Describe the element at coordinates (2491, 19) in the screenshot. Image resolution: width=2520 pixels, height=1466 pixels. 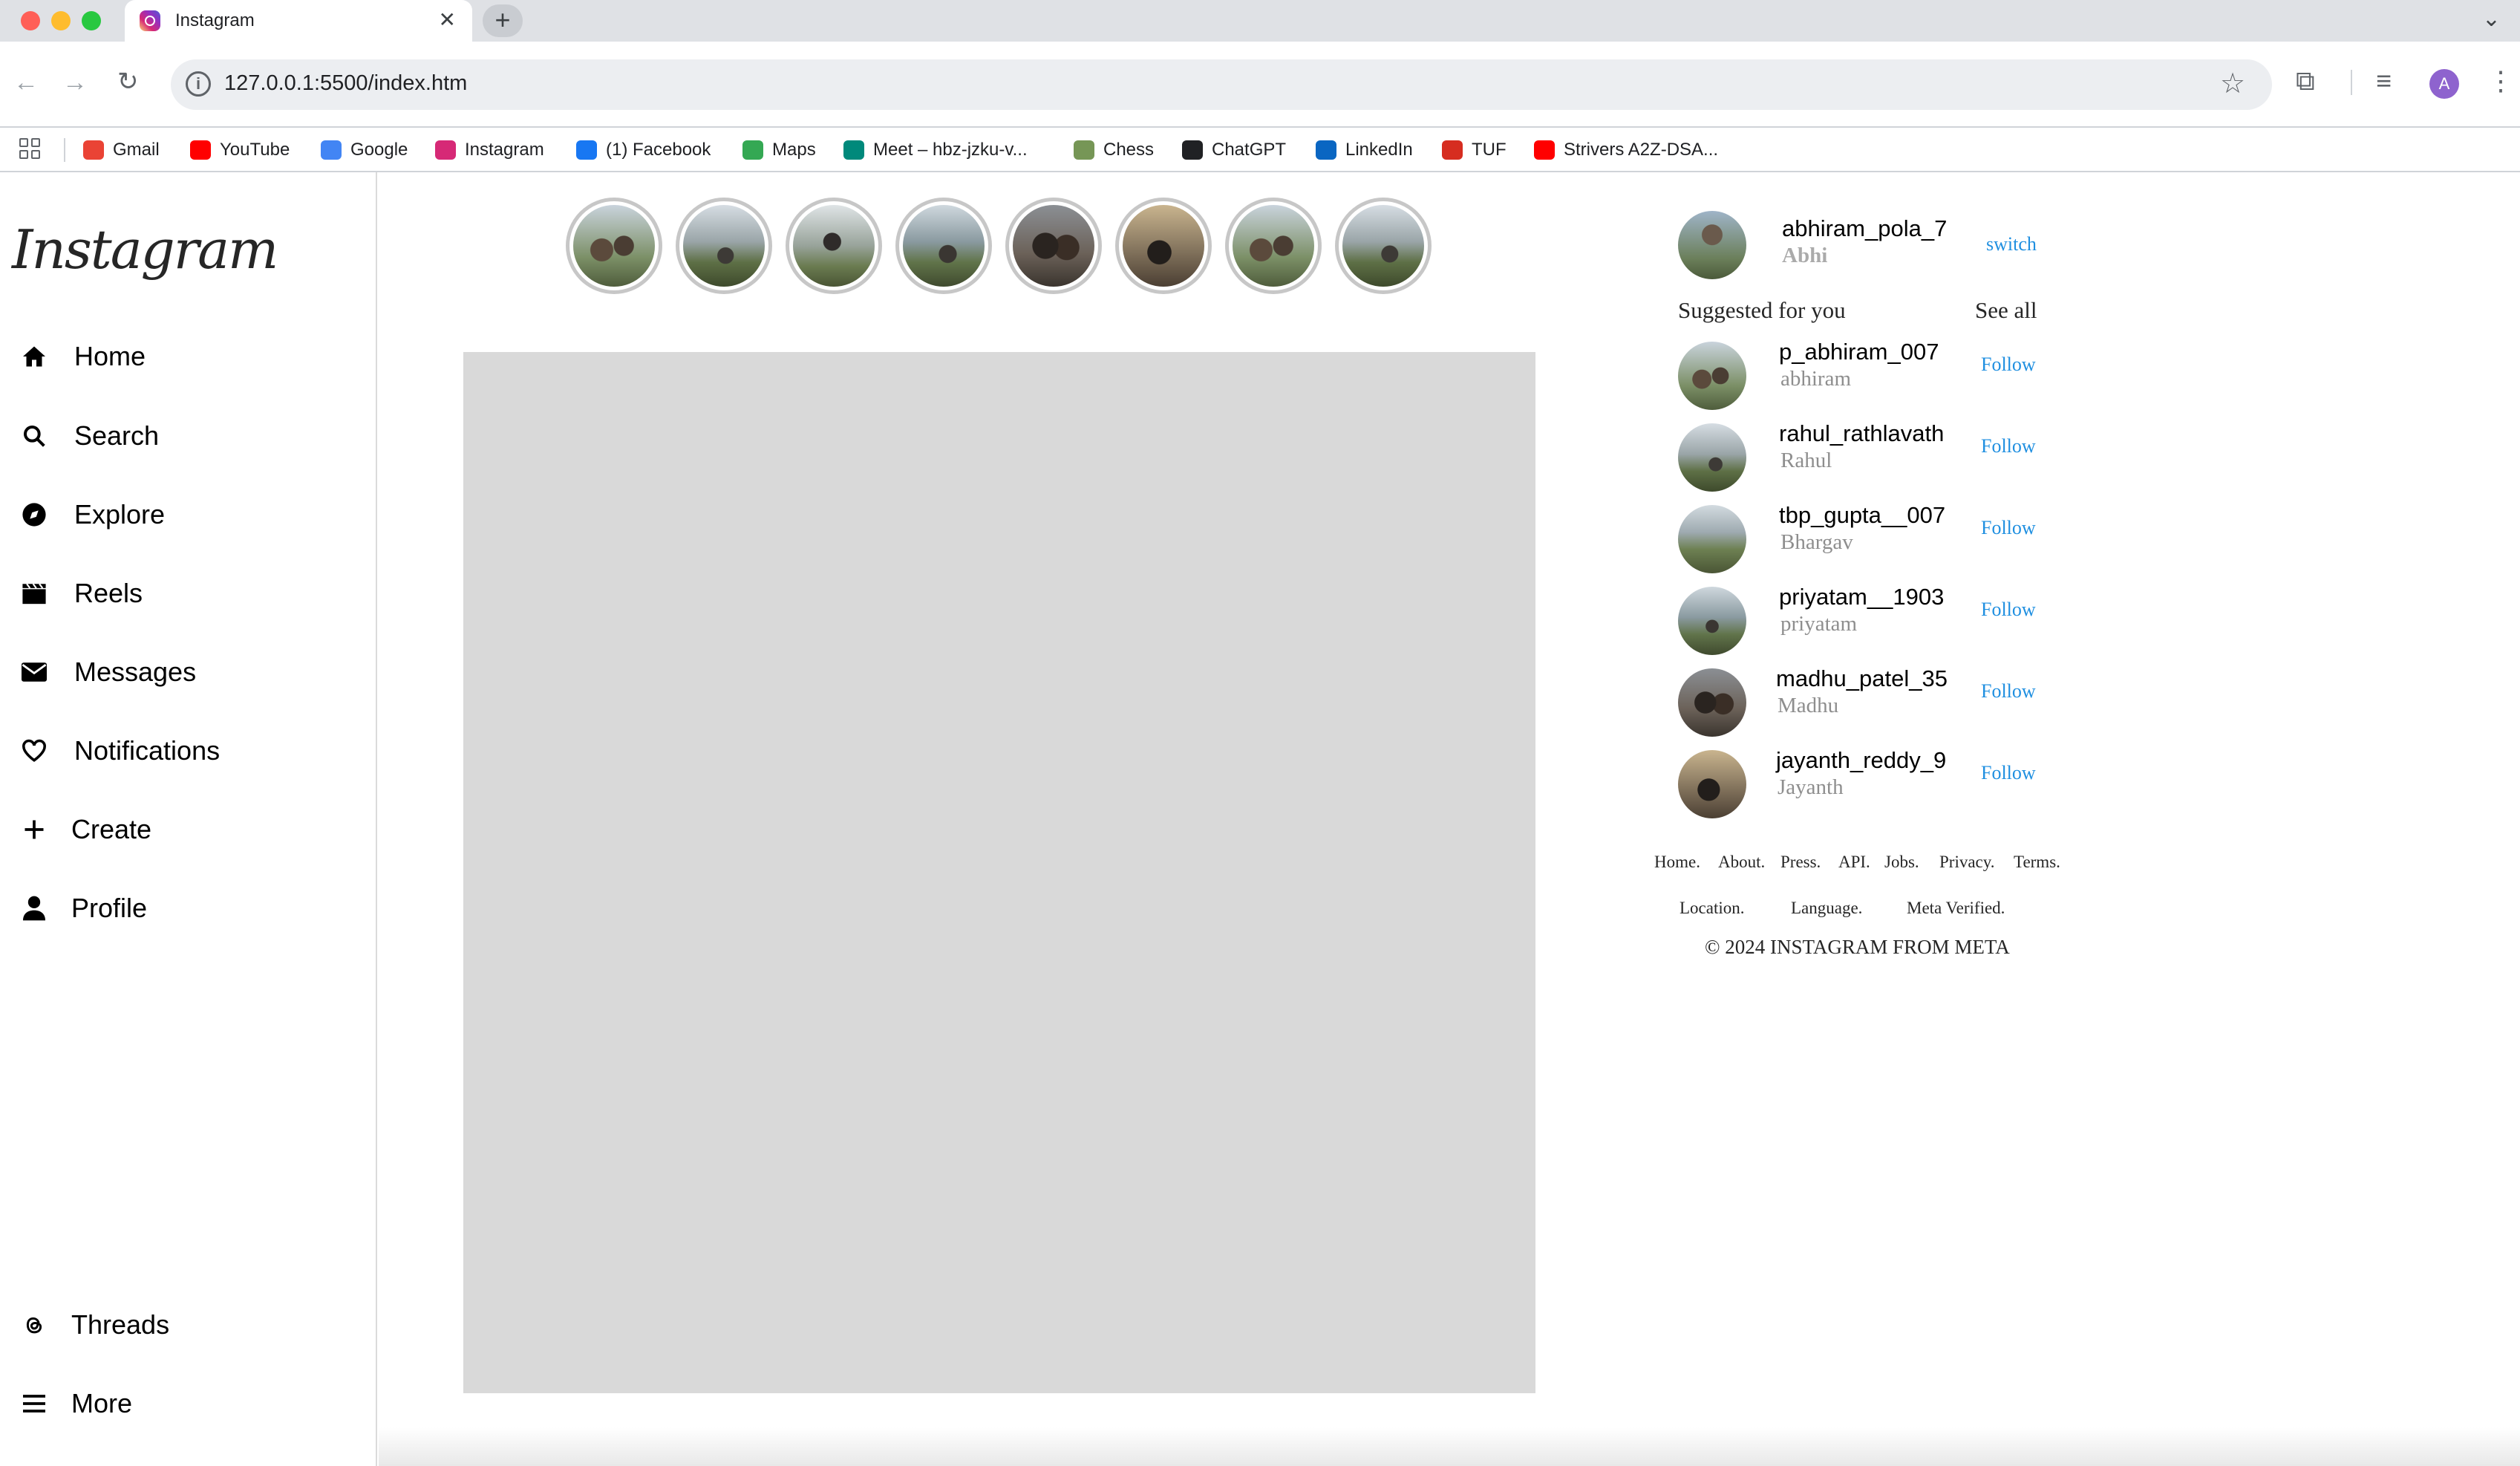
I see `chevron-down-icon: ⌄` at that location.